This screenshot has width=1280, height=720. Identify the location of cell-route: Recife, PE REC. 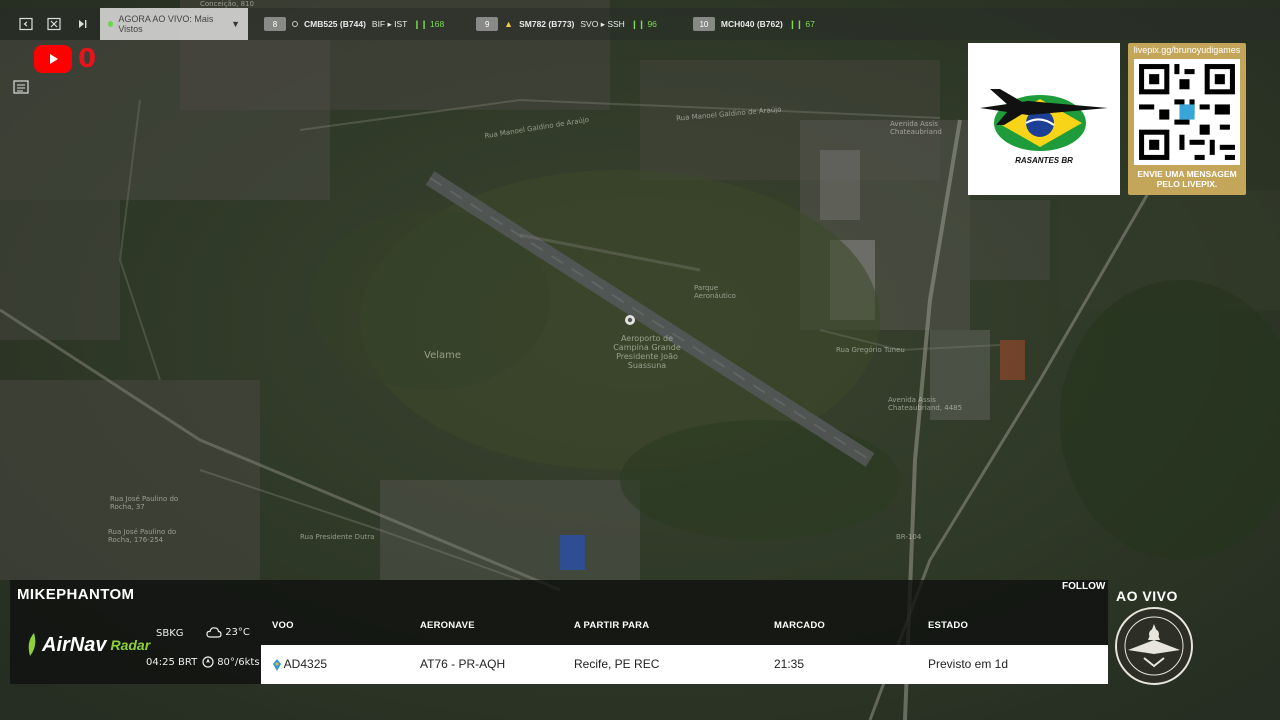
(617, 664).